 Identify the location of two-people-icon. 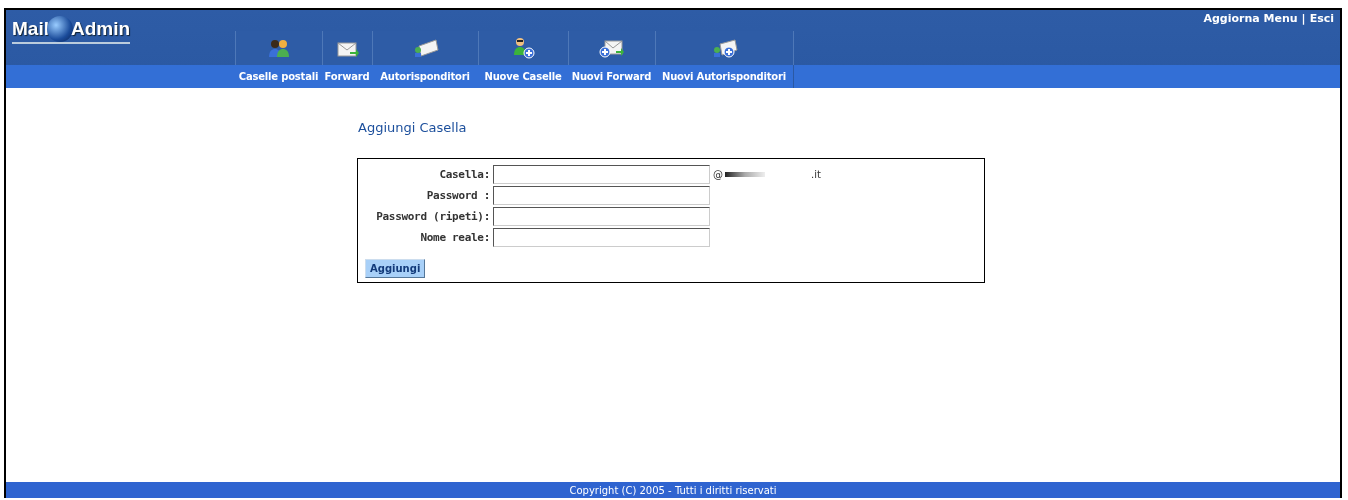
(279, 48).